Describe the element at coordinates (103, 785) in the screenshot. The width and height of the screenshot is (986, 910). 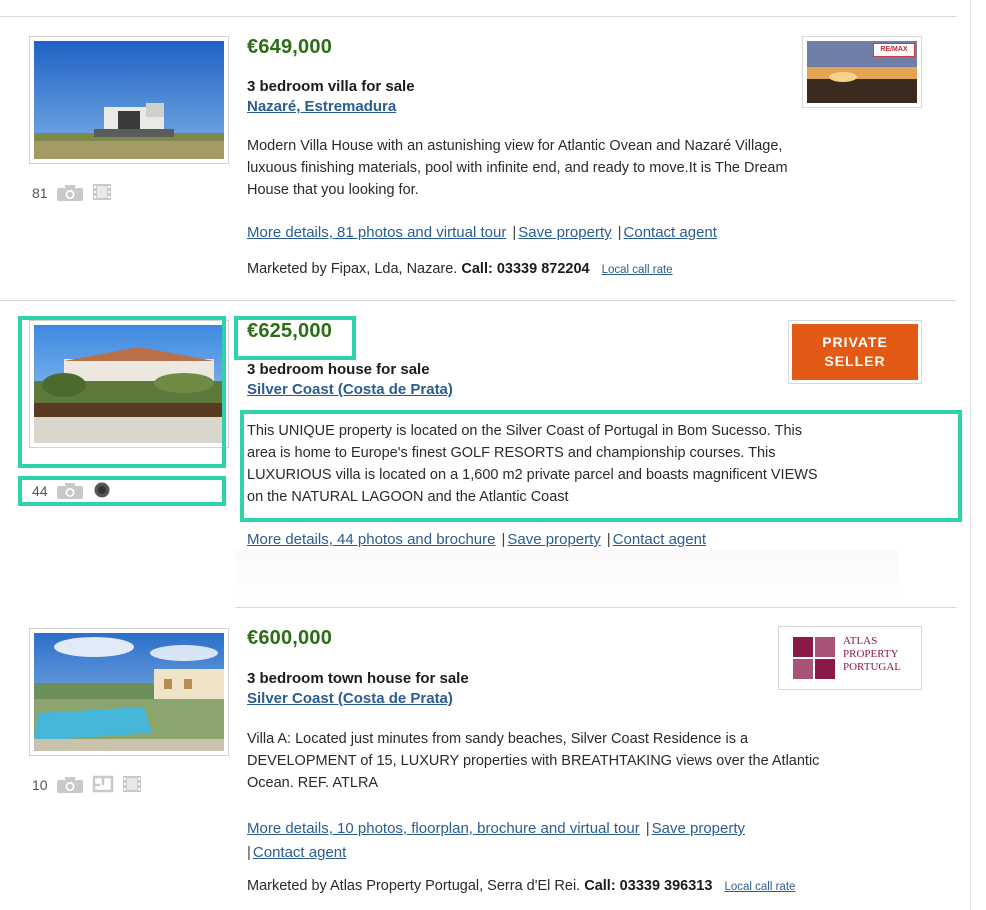
I see `floorplan-icon` at that location.